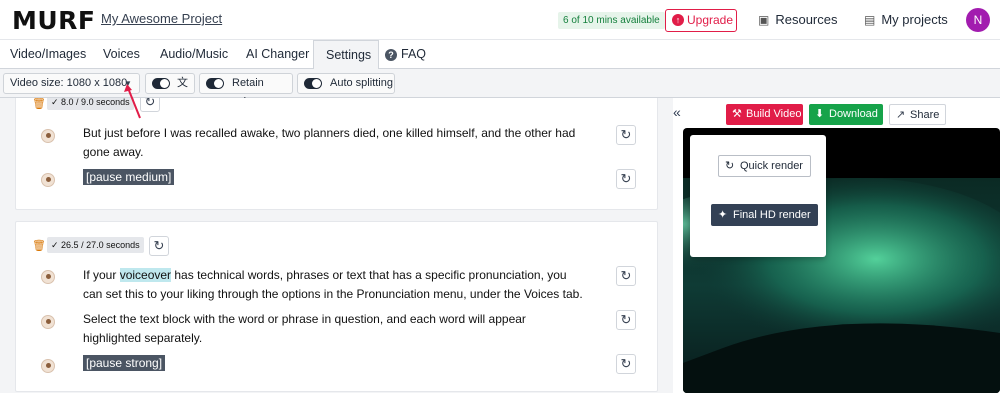  What do you see at coordinates (161, 83) in the screenshot?
I see `translate-toggle-switch` at bounding box center [161, 83].